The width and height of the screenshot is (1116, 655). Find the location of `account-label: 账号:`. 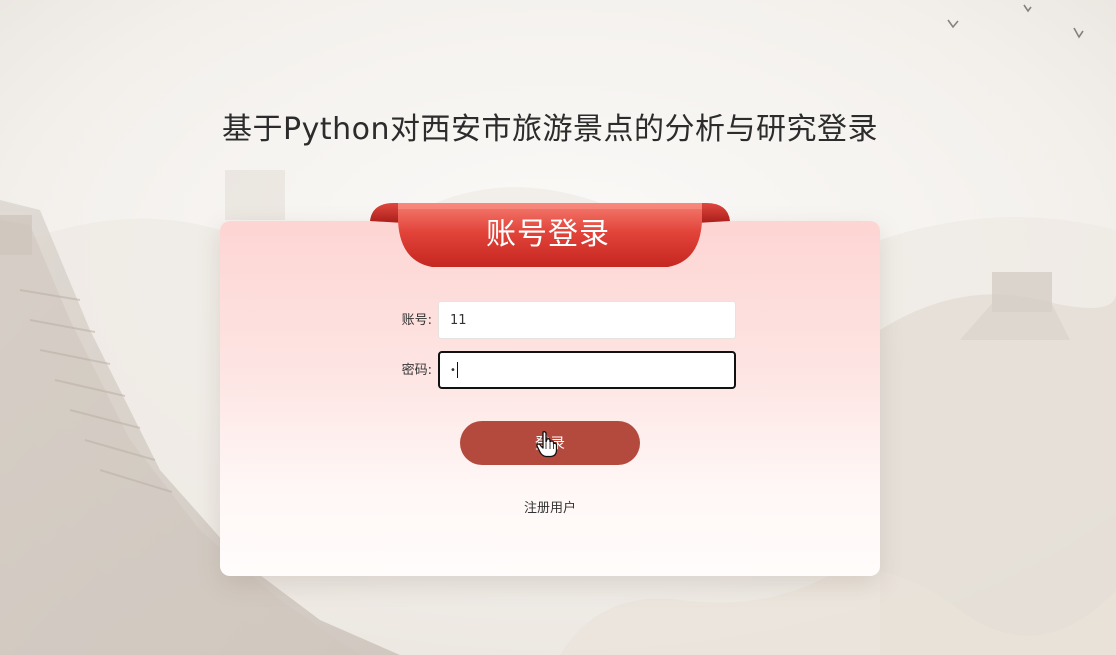

account-label: 账号: is located at coordinates (416, 320).